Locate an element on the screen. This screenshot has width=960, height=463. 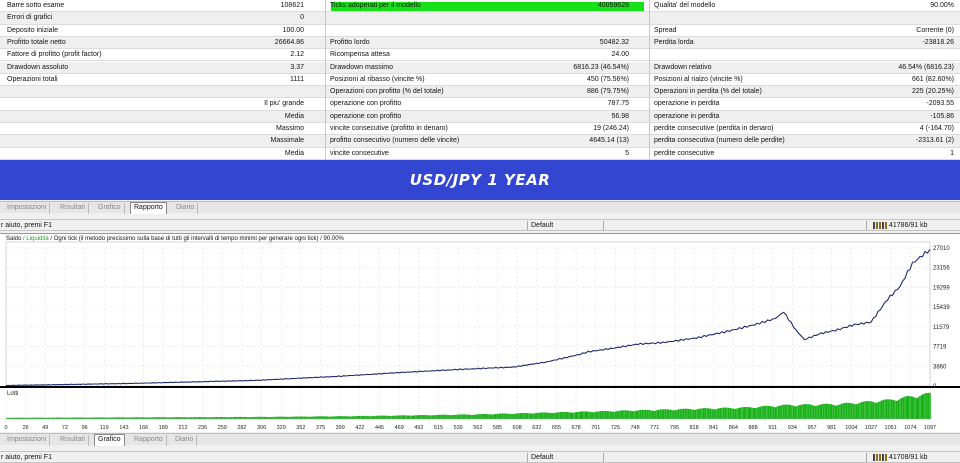
report-value is located at coordinates (867, 18).